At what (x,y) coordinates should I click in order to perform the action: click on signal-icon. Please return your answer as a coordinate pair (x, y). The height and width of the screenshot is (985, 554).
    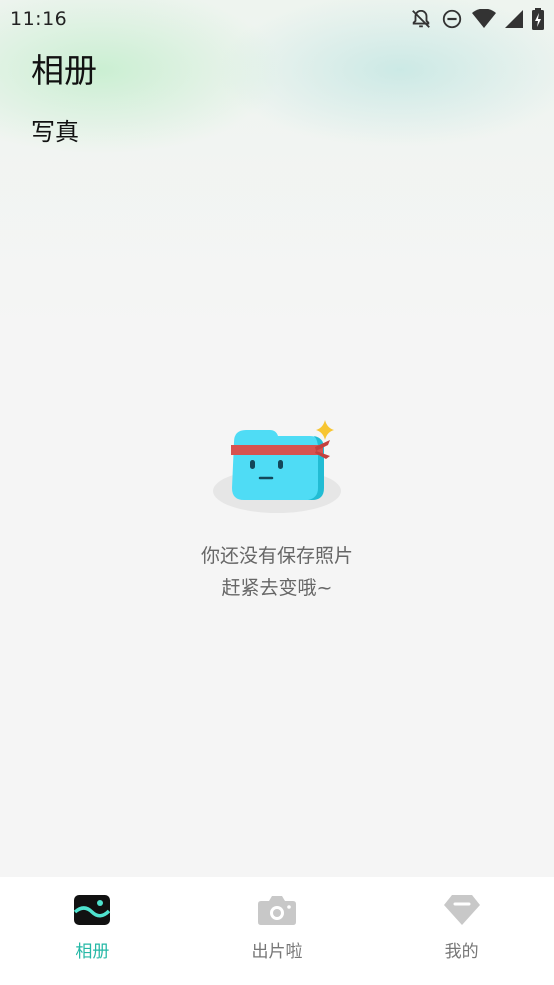
    Looking at the image, I should click on (514, 19).